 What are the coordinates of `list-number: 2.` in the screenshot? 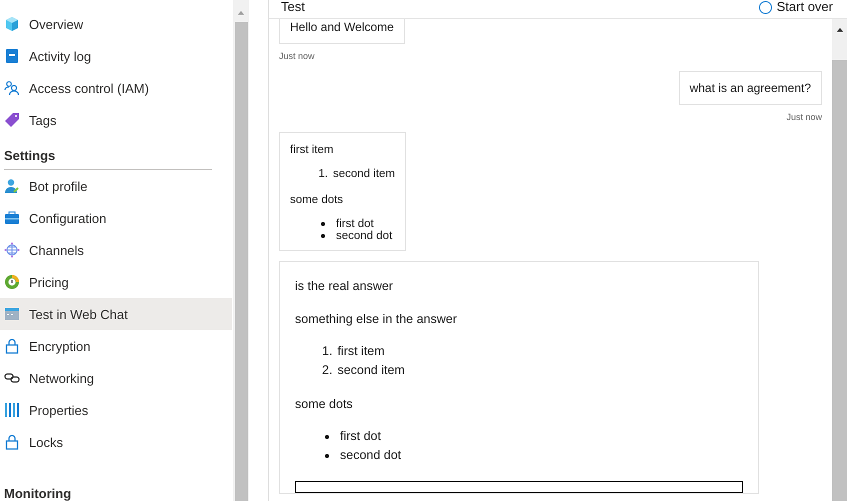 It's located at (327, 370).